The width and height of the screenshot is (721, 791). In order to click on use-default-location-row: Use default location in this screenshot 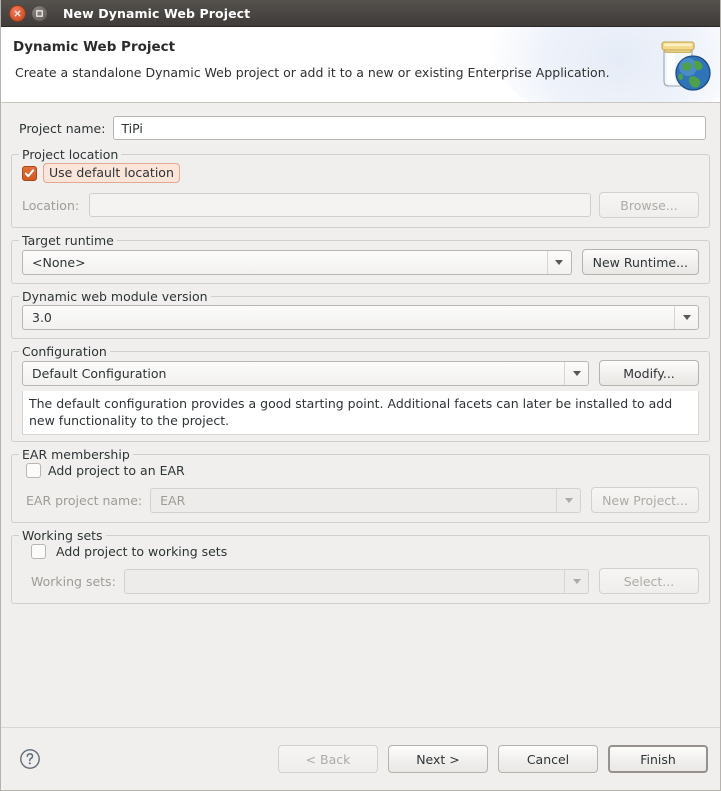, I will do `click(360, 173)`.